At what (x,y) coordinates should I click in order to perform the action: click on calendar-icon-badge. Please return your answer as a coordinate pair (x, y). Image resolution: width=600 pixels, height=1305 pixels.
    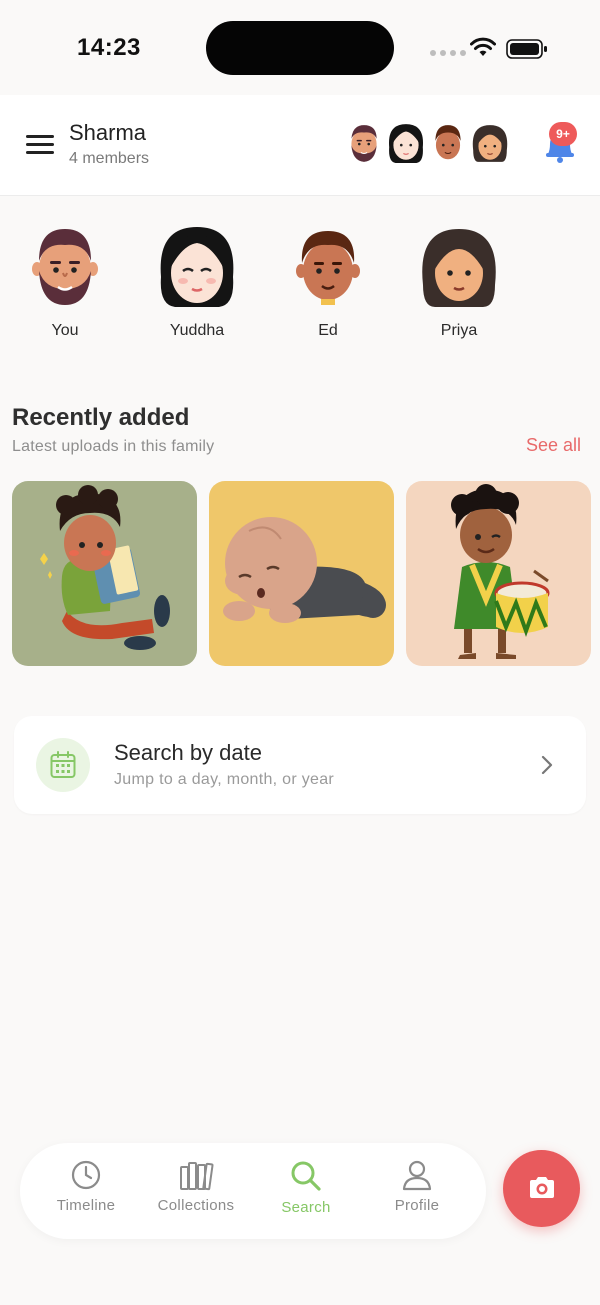
    Looking at the image, I should click on (63, 765).